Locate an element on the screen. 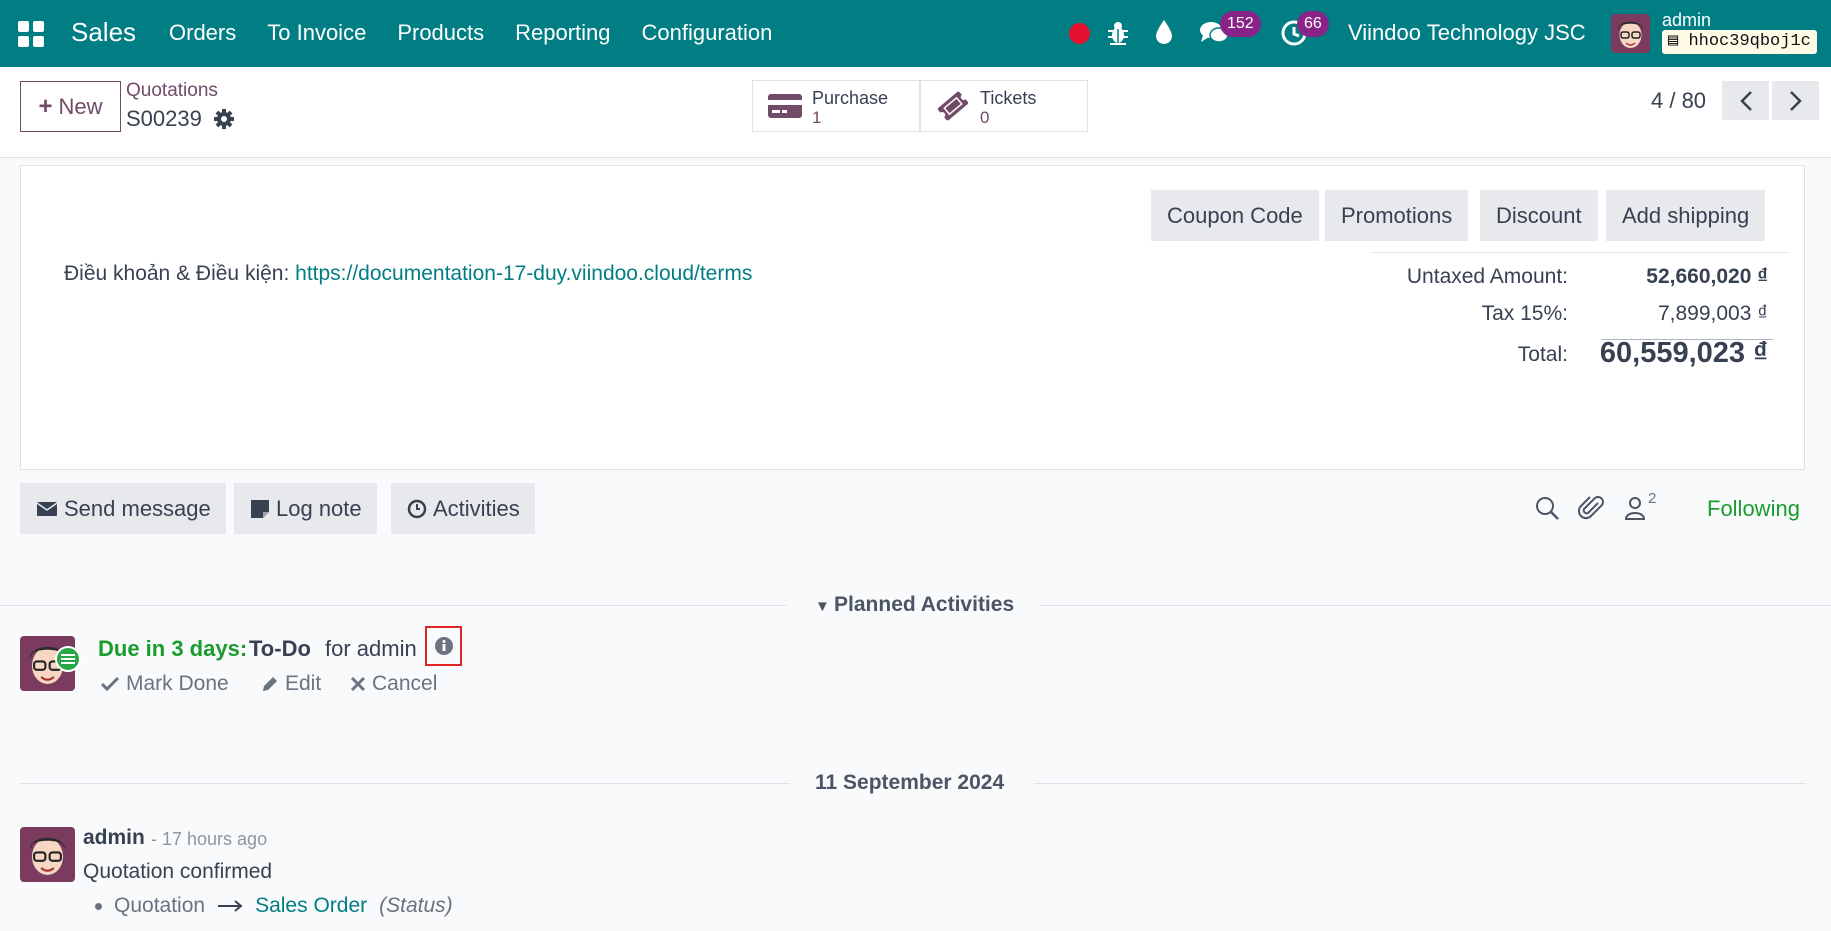  smart-button-purchase: Purchase 1 is located at coordinates (836, 106).